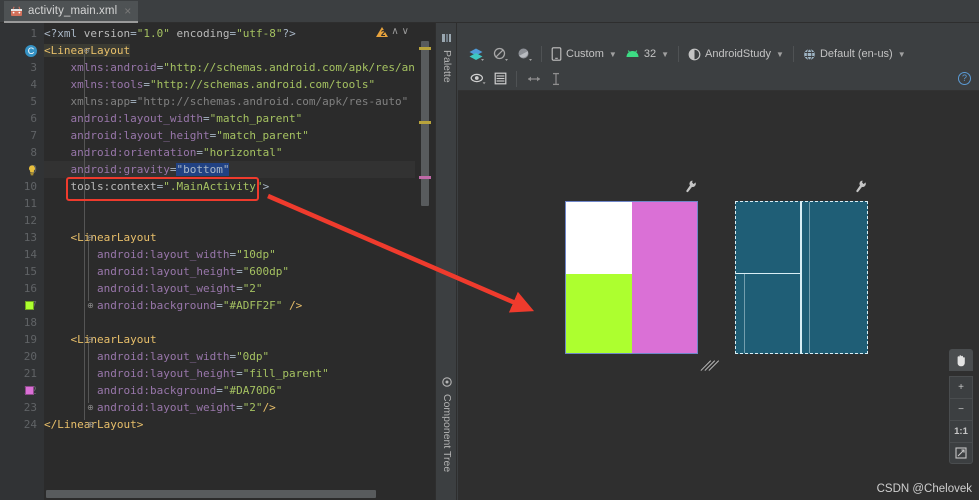 The height and width of the screenshot is (500, 979). Describe the element at coordinates (854, 54) in the screenshot. I see `locale-selector: Default (en-us) ▼` at that location.